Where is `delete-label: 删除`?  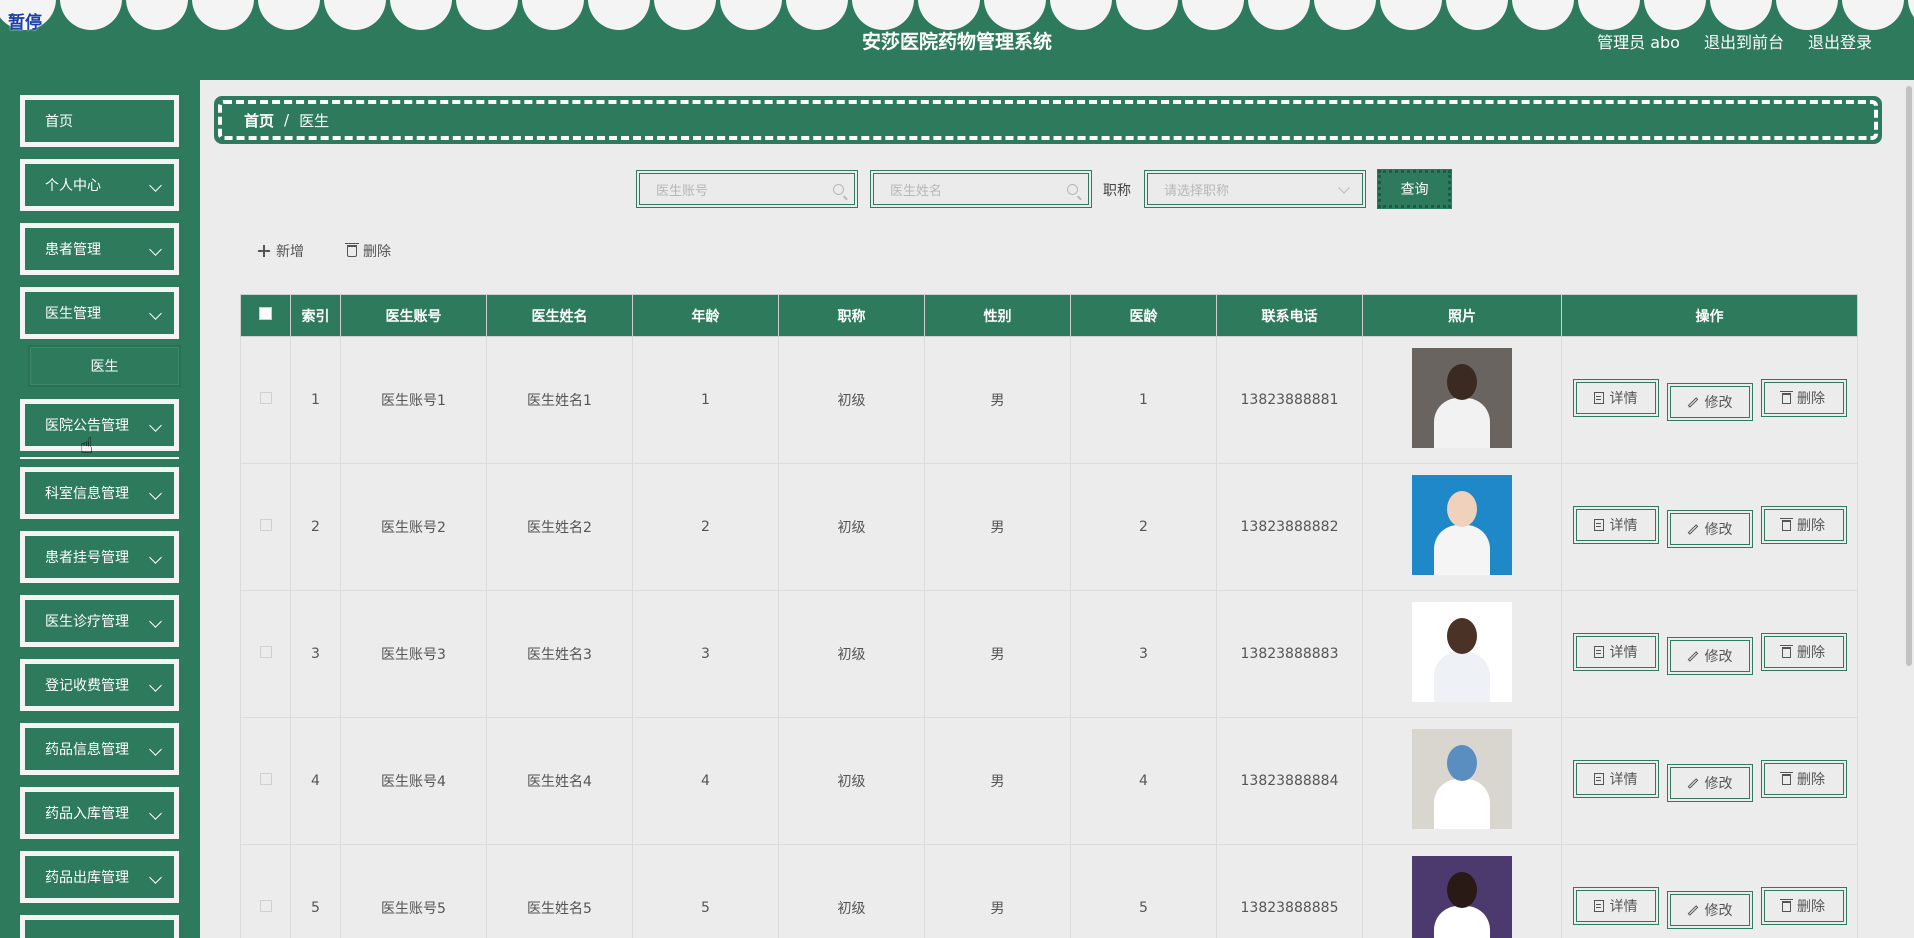
delete-label: 删除 is located at coordinates (377, 252).